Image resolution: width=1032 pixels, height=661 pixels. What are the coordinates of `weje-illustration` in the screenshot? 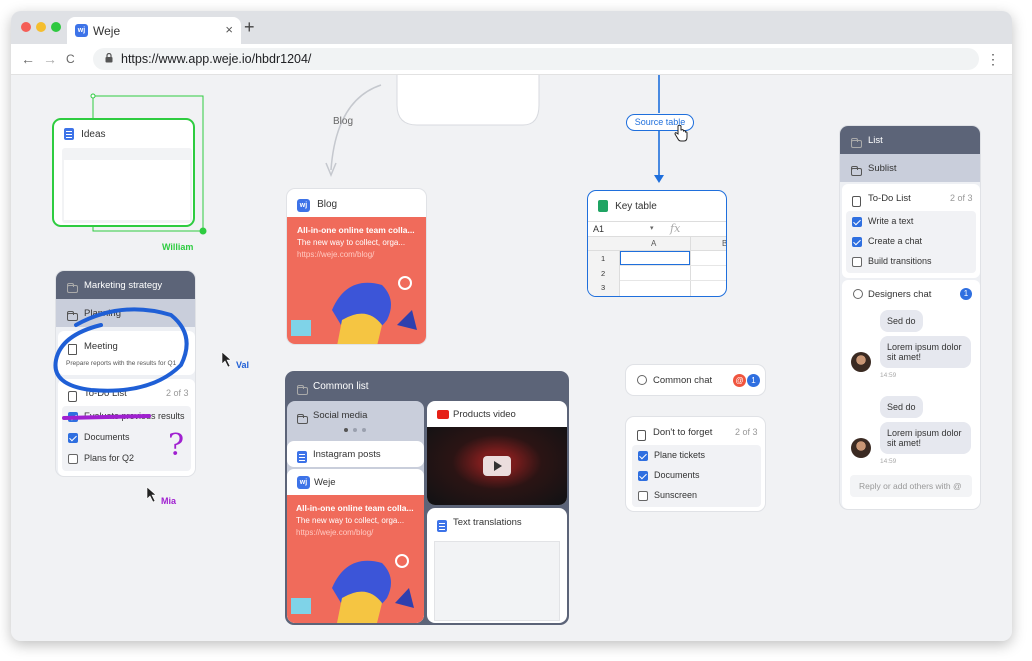 It's located at (352, 588).